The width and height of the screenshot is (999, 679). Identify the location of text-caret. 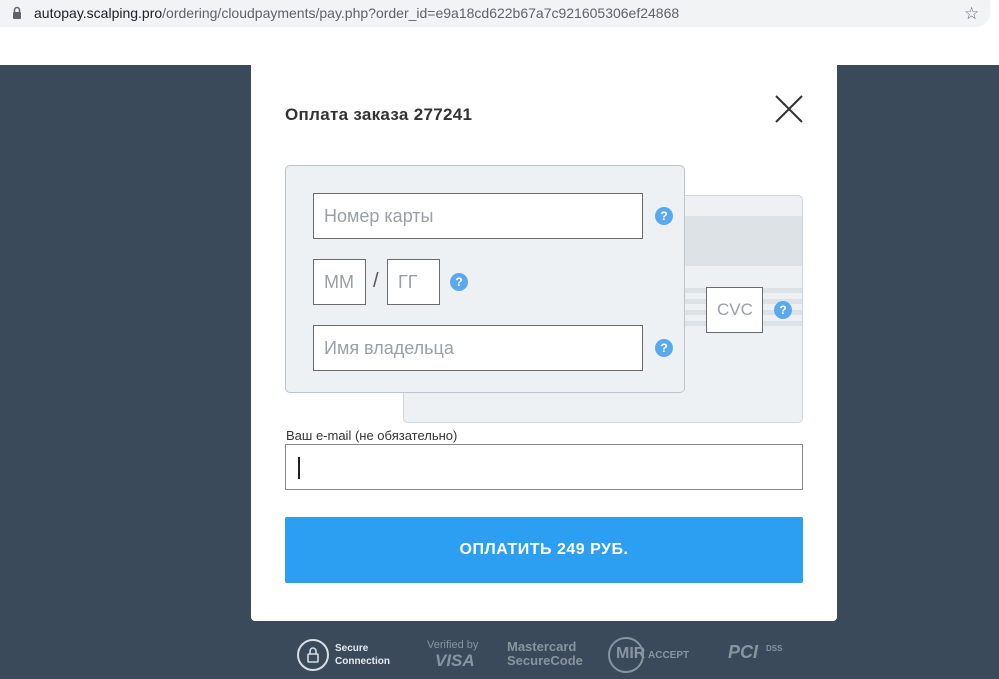
(299, 468).